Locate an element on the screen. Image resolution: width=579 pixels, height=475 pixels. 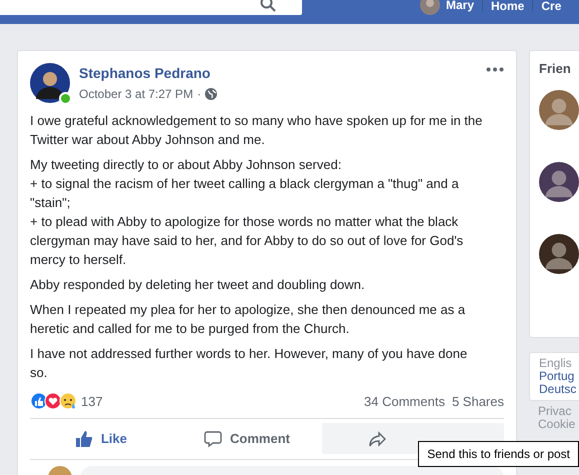
post-text: + to signal the racism of her tweet calling a black clergyman a "thug" and a "stain"; is located at coordinates (245, 193).